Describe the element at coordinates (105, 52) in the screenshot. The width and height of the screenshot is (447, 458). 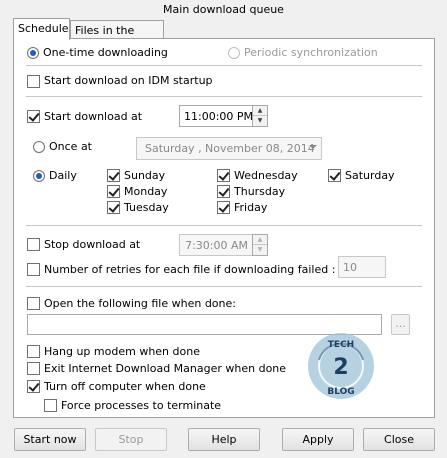
I see `one-time-label: One-time downloading` at that location.